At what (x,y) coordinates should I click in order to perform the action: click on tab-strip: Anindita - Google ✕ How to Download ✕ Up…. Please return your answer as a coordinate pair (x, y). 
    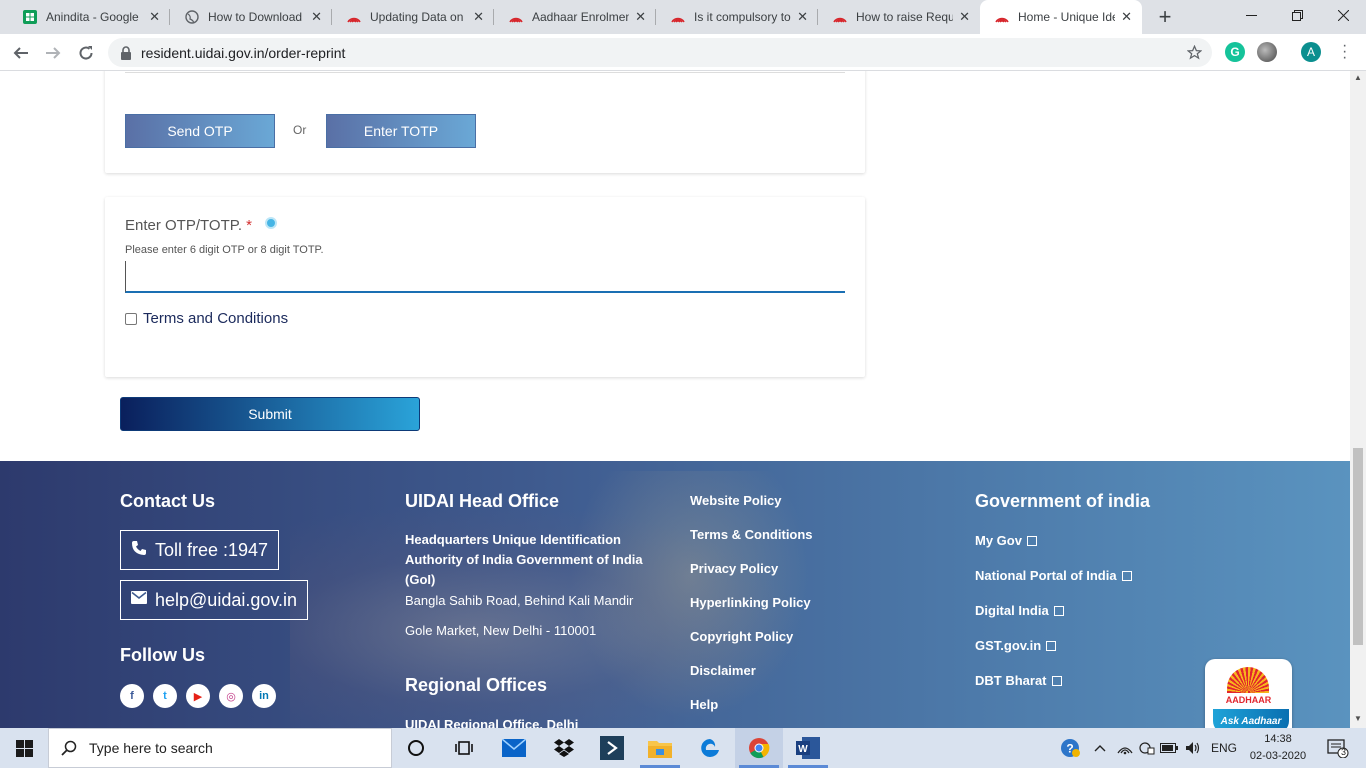
    Looking at the image, I should click on (683, 17).